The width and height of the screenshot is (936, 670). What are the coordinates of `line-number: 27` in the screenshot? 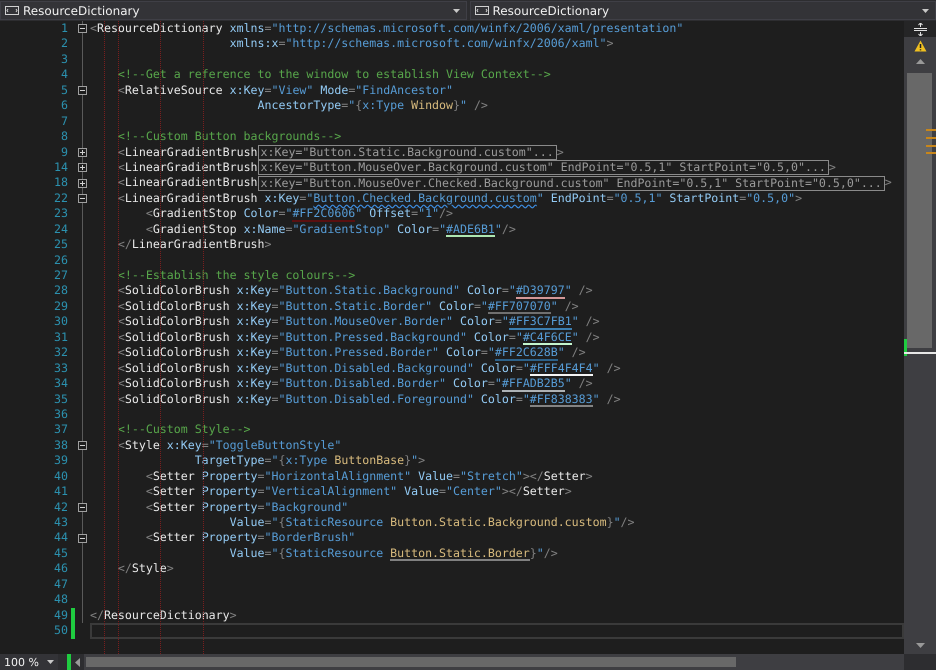 It's located at (60, 276).